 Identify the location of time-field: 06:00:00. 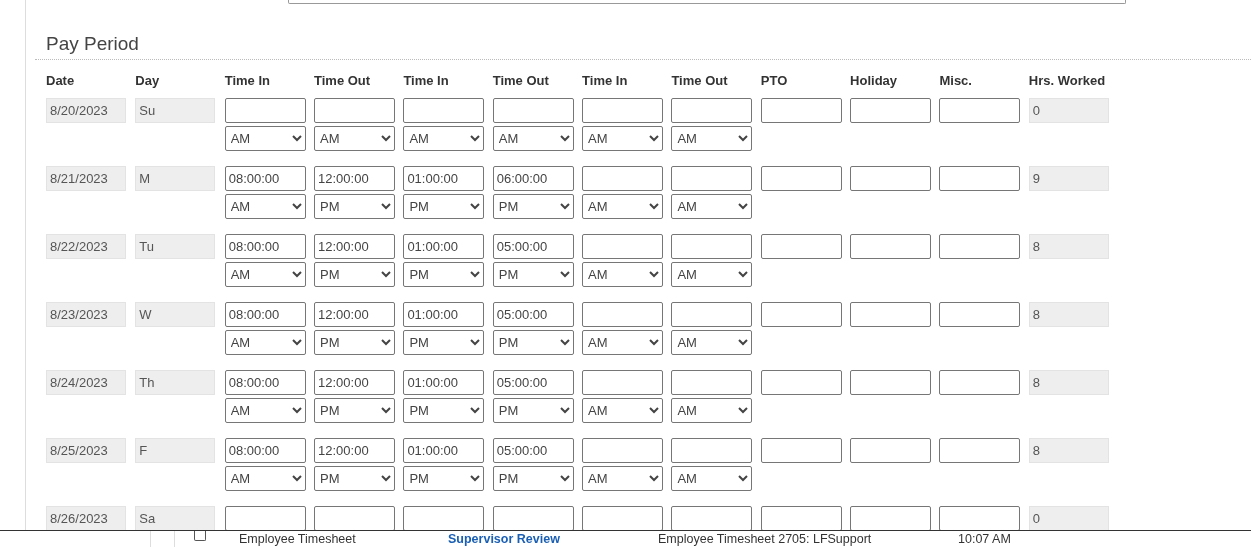
(533, 178).